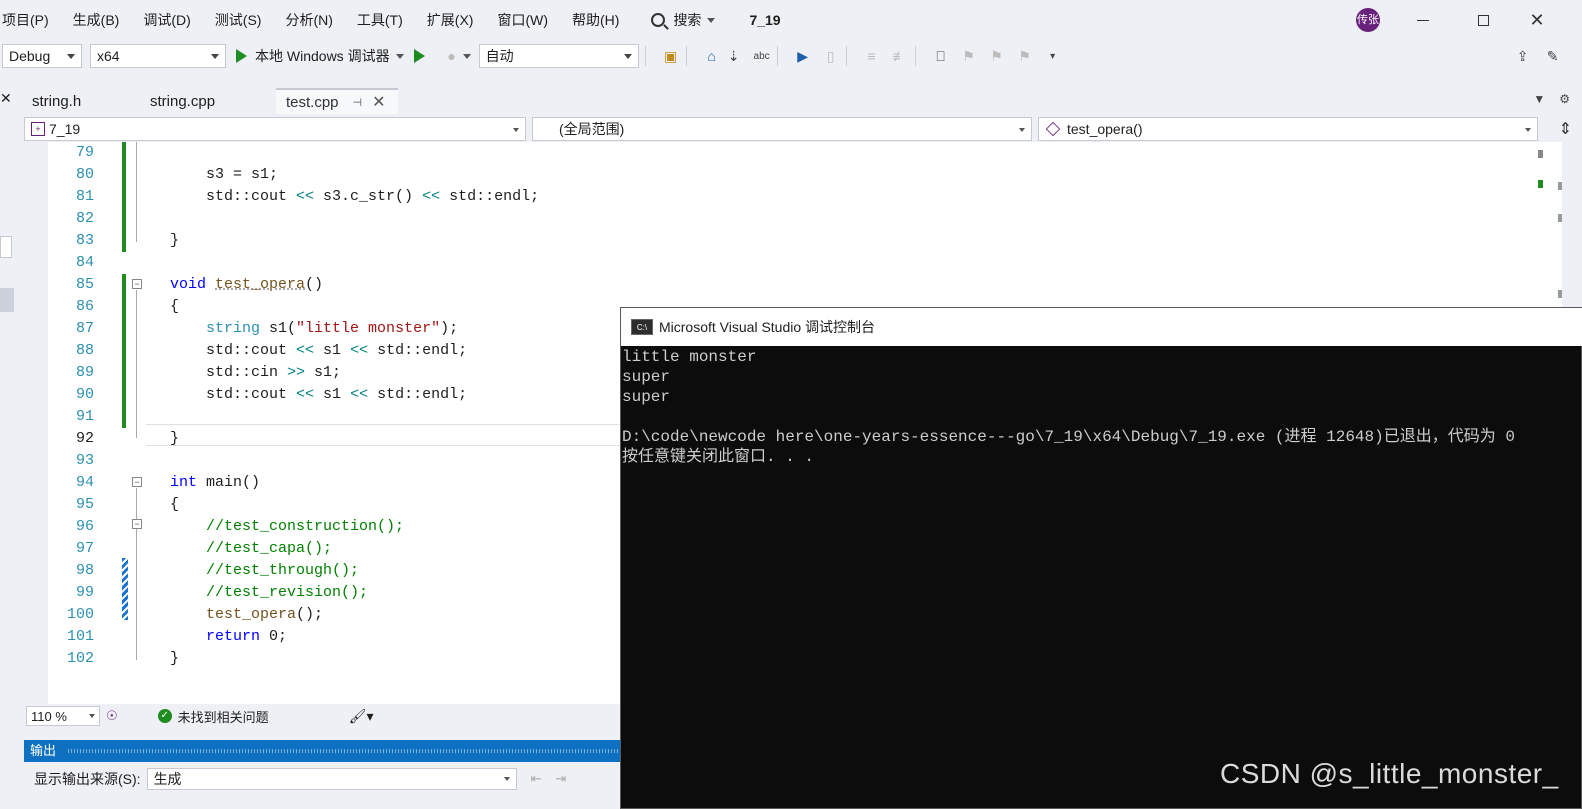 This screenshot has height=809, width=1582. Describe the element at coordinates (158, 56) in the screenshot. I see `platform-select: x64` at that location.